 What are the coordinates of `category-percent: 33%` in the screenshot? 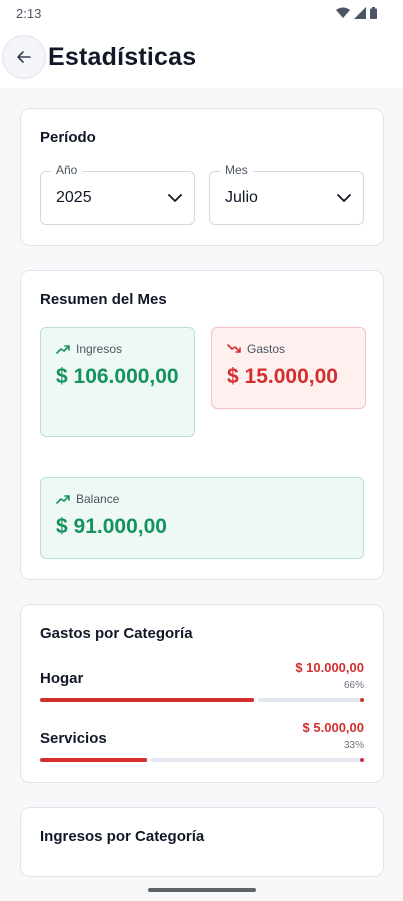 It's located at (353, 745).